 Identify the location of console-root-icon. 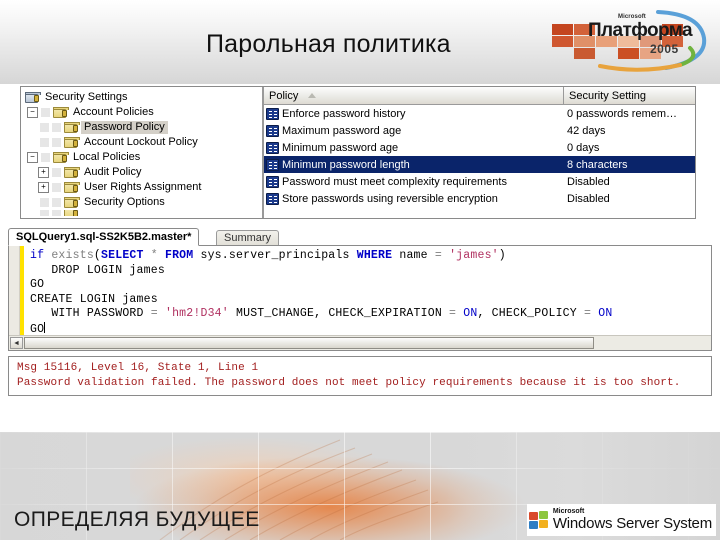
(33, 97).